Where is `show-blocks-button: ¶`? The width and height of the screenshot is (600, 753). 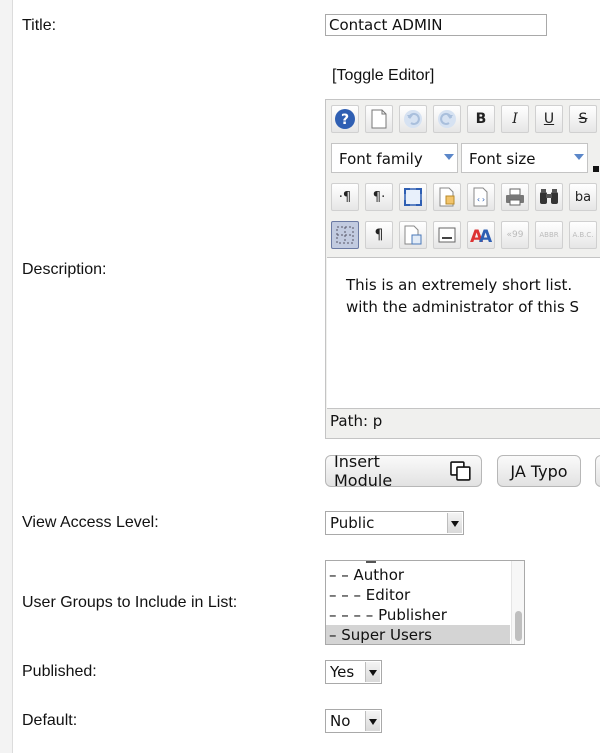 show-blocks-button: ¶ is located at coordinates (379, 235).